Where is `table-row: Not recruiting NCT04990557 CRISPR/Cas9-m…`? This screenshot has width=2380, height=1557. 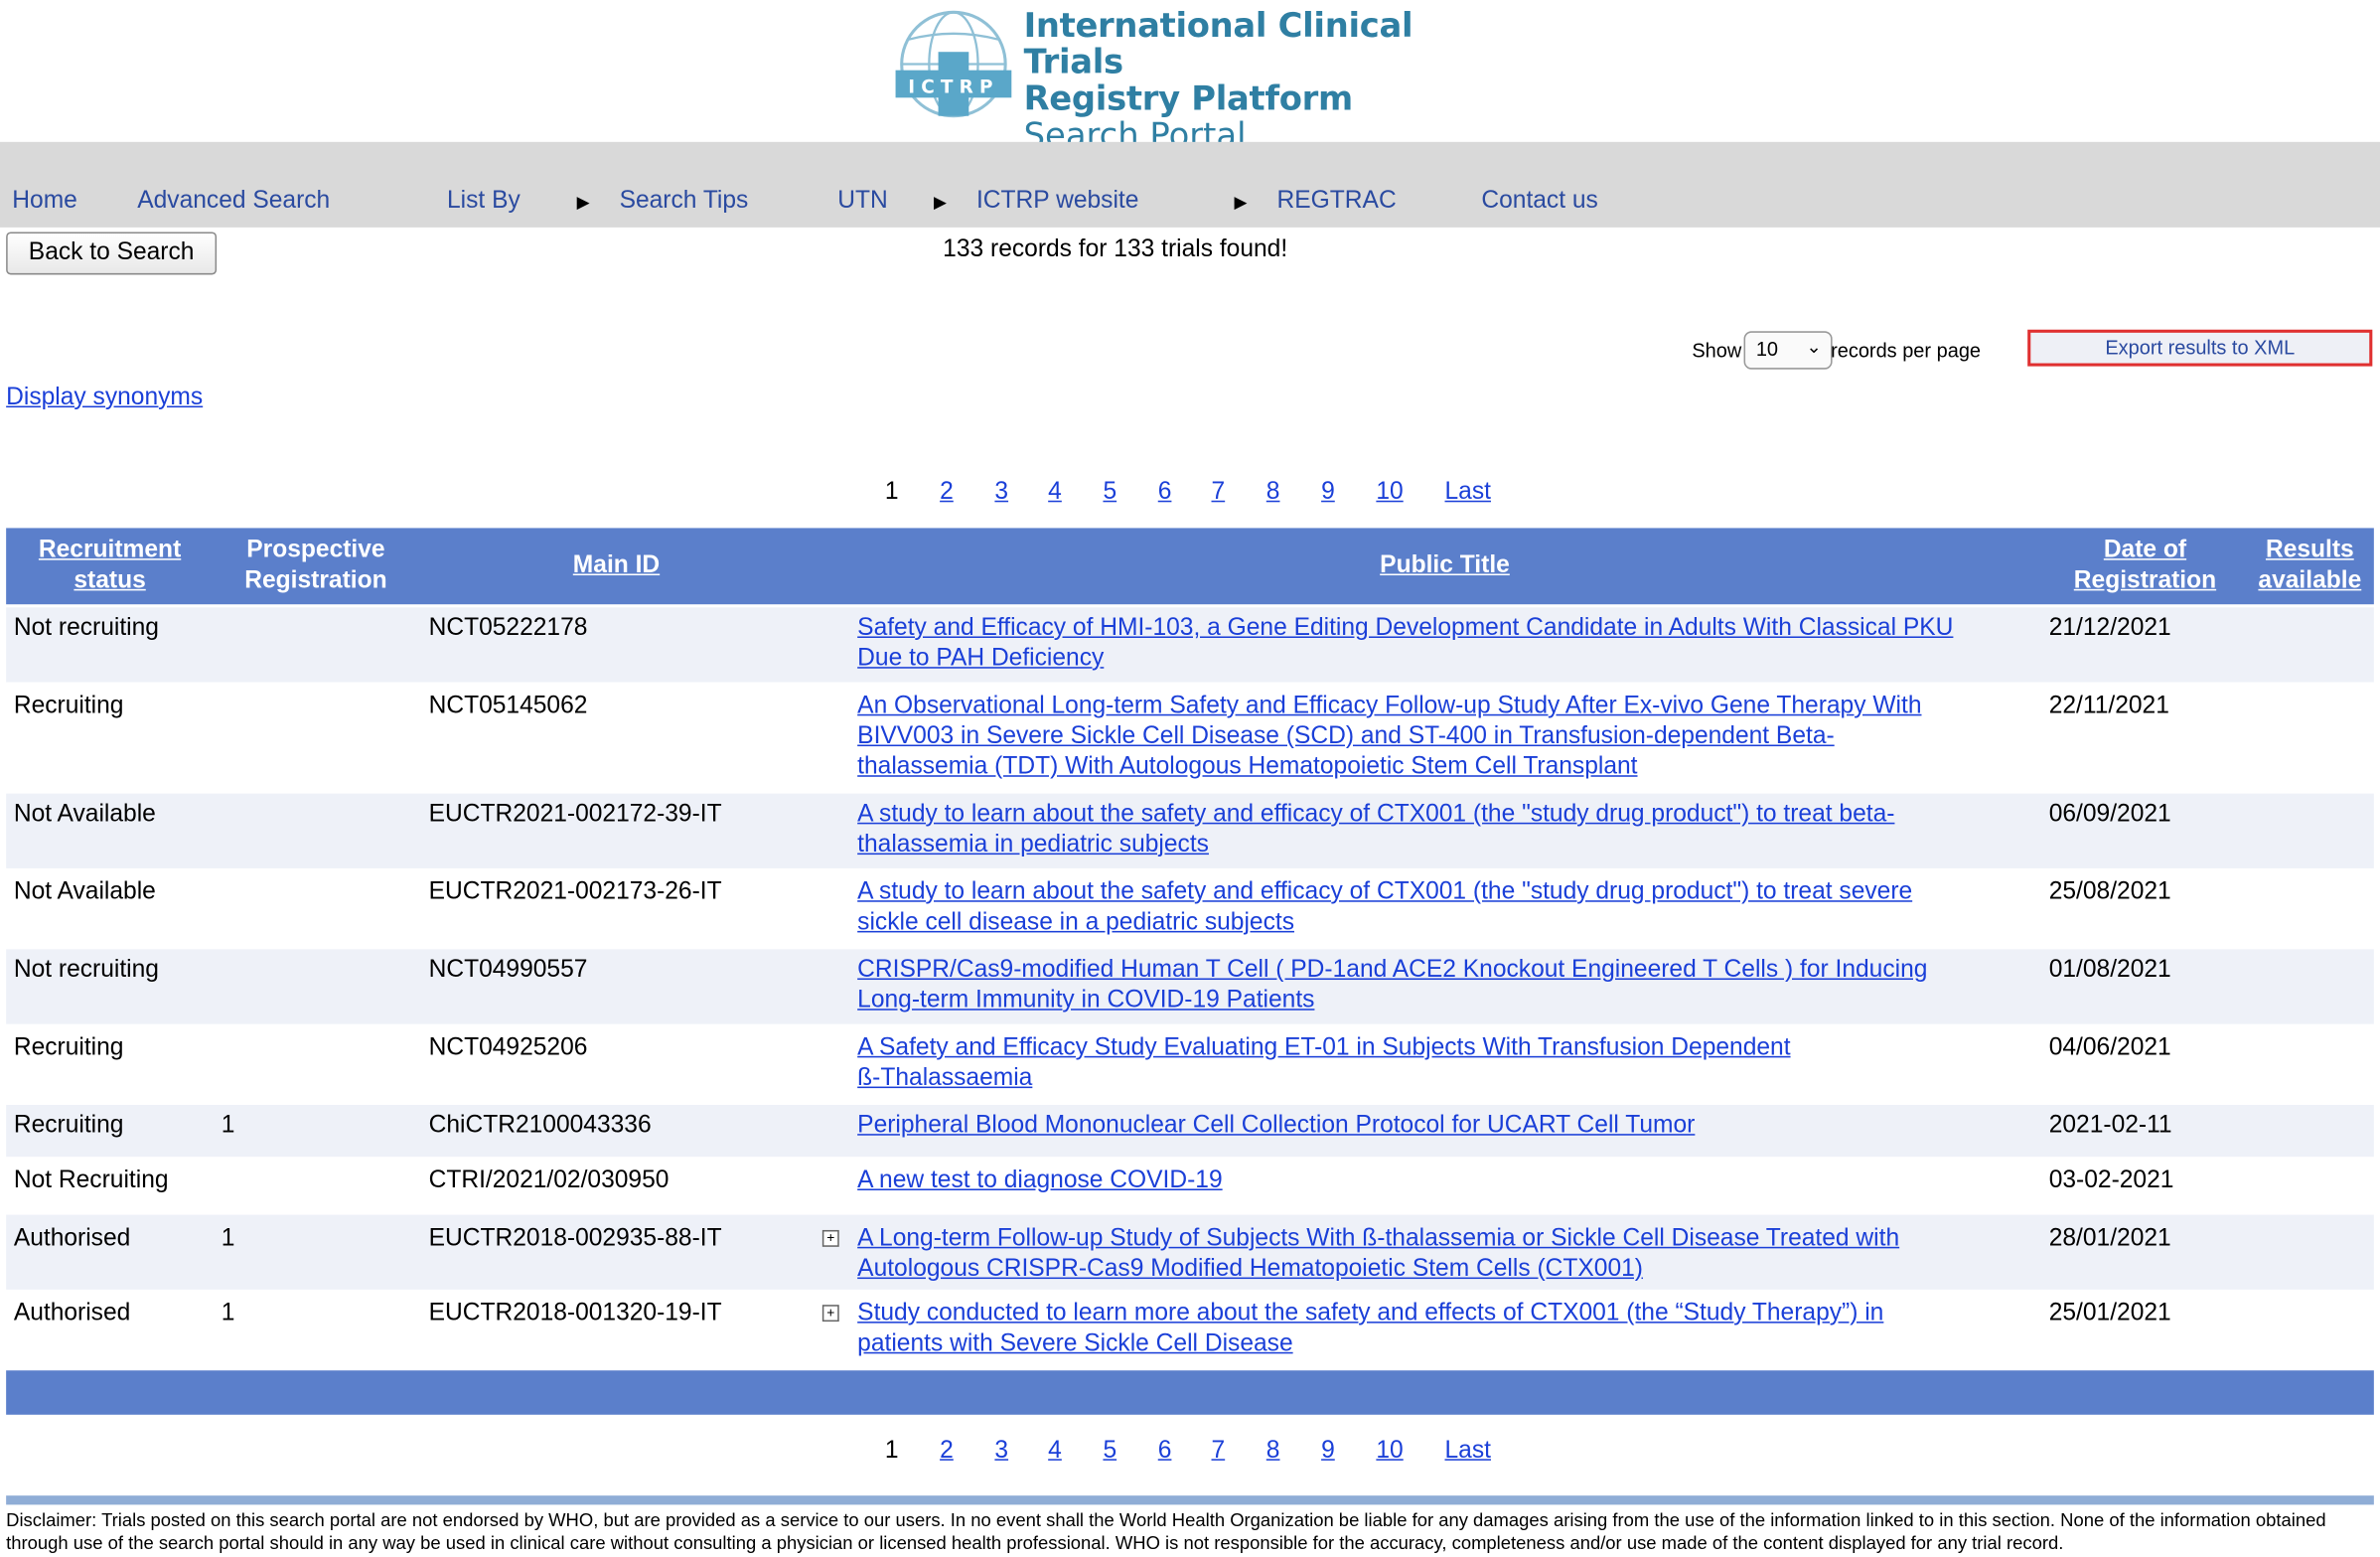
table-row: Not recruiting NCT04990557 CRISPR/Cas9-m… is located at coordinates (1190, 986).